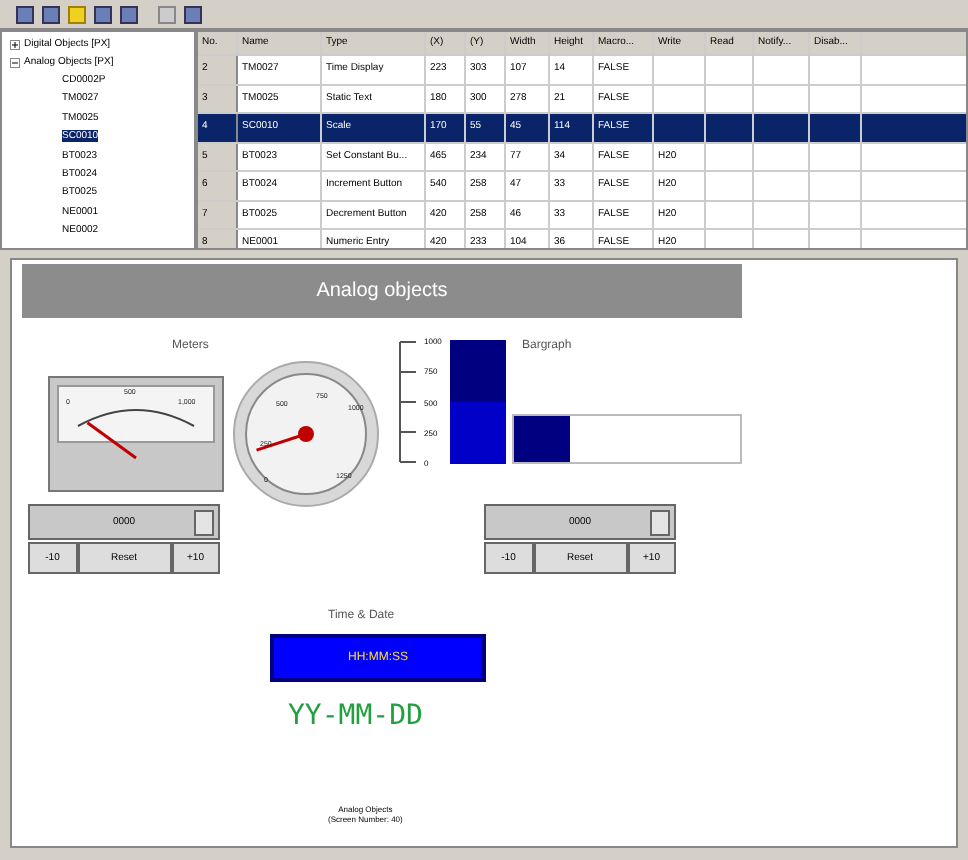 The height and width of the screenshot is (860, 968). What do you see at coordinates (15, 45) in the screenshot?
I see `expand-icon` at bounding box center [15, 45].